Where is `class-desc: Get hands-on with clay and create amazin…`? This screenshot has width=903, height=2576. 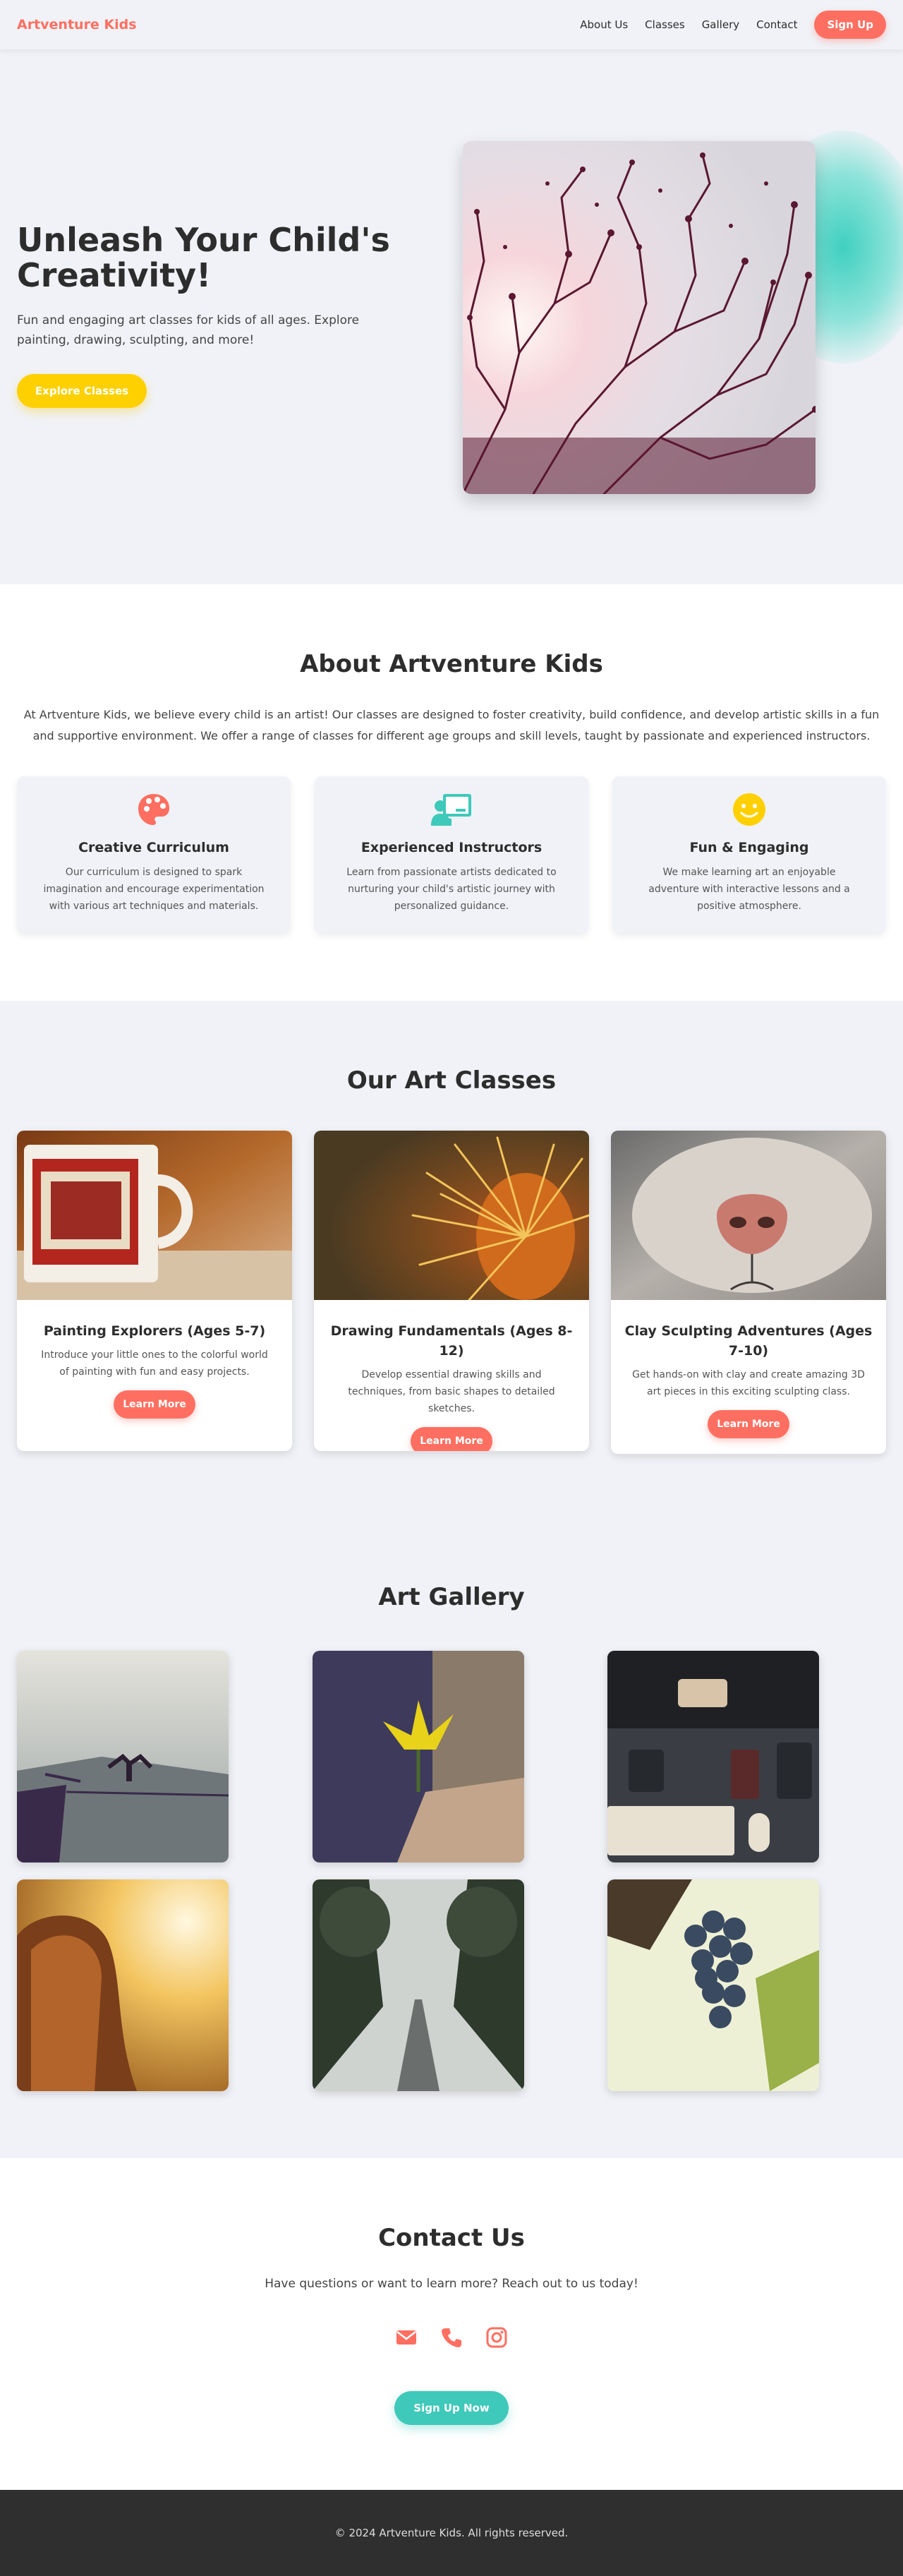 class-desc: Get hands-on with clay and create amazin… is located at coordinates (748, 1383).